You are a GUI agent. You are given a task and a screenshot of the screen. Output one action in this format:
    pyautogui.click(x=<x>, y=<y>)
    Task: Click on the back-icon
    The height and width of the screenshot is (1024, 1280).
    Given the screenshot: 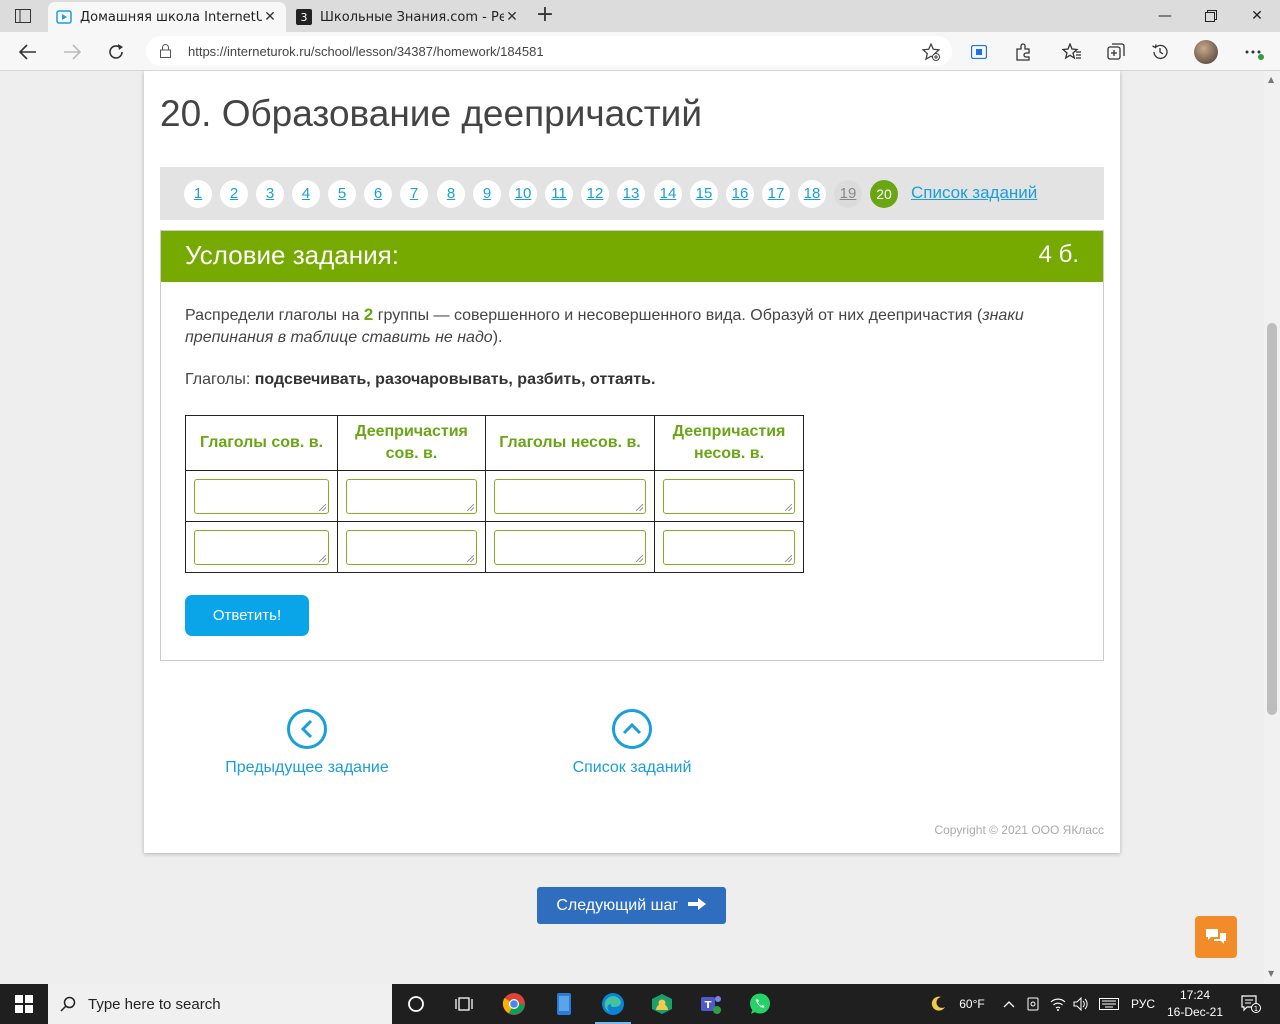 What is the action you would take?
    pyautogui.click(x=28, y=52)
    